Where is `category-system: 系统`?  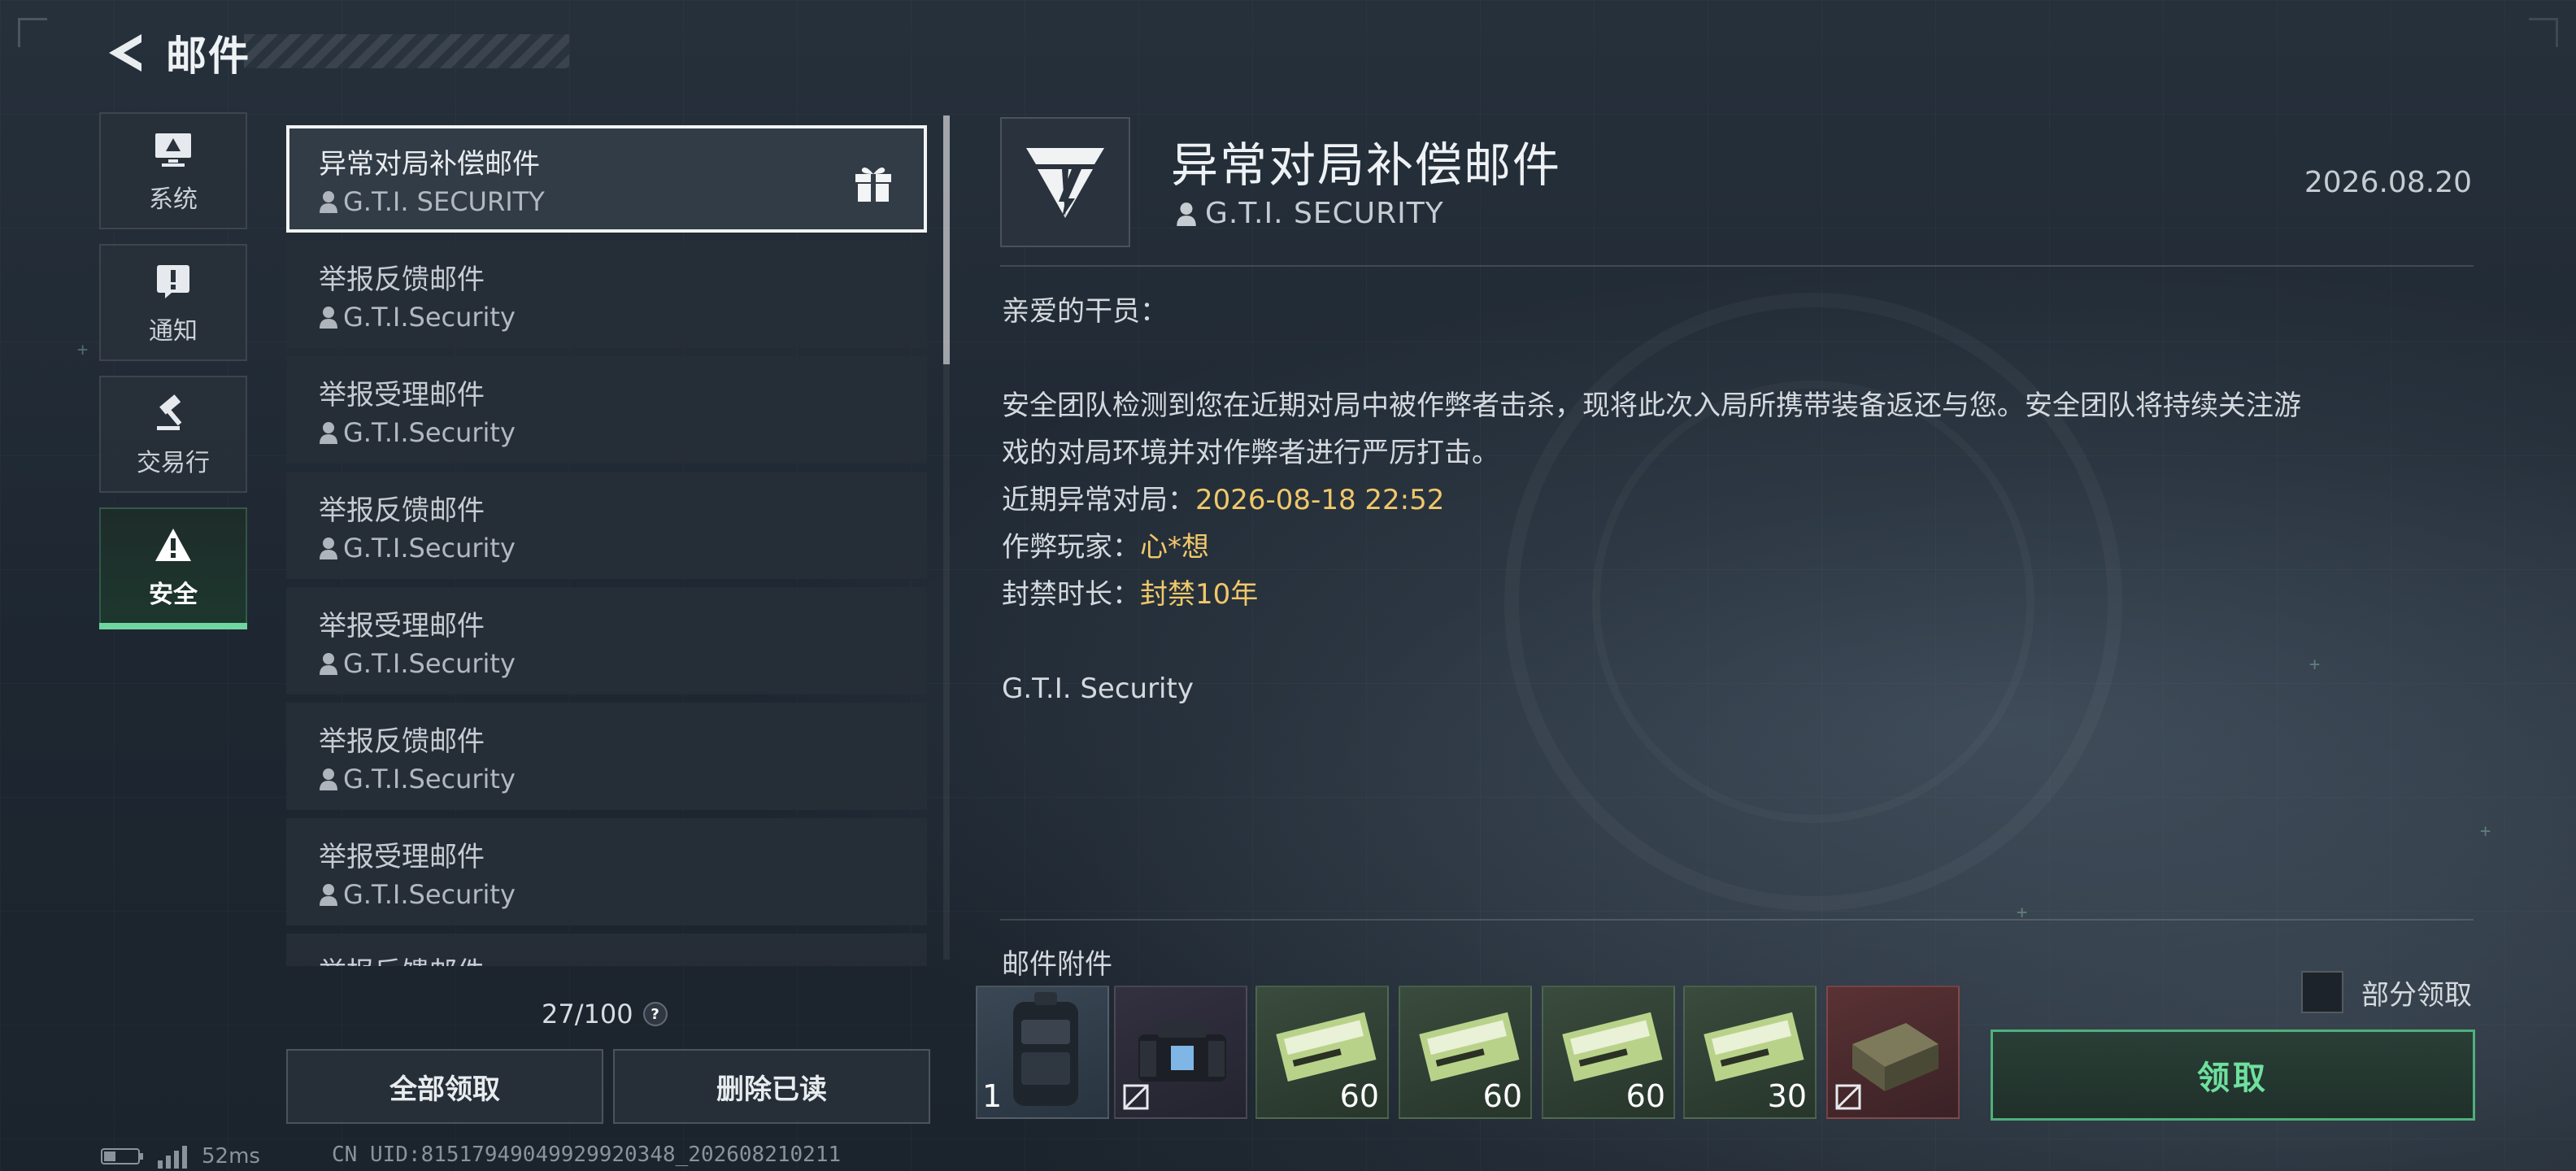
category-system: 系统 is located at coordinates (173, 170).